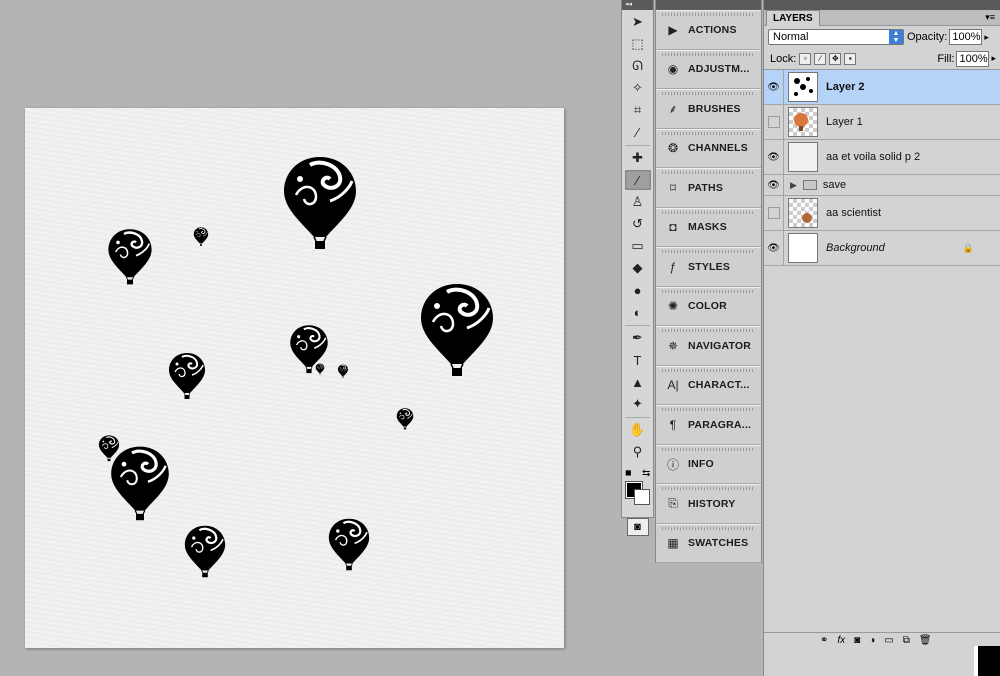  What do you see at coordinates (841, 640) in the screenshot?
I see `layer-style-icon: fx` at bounding box center [841, 640].